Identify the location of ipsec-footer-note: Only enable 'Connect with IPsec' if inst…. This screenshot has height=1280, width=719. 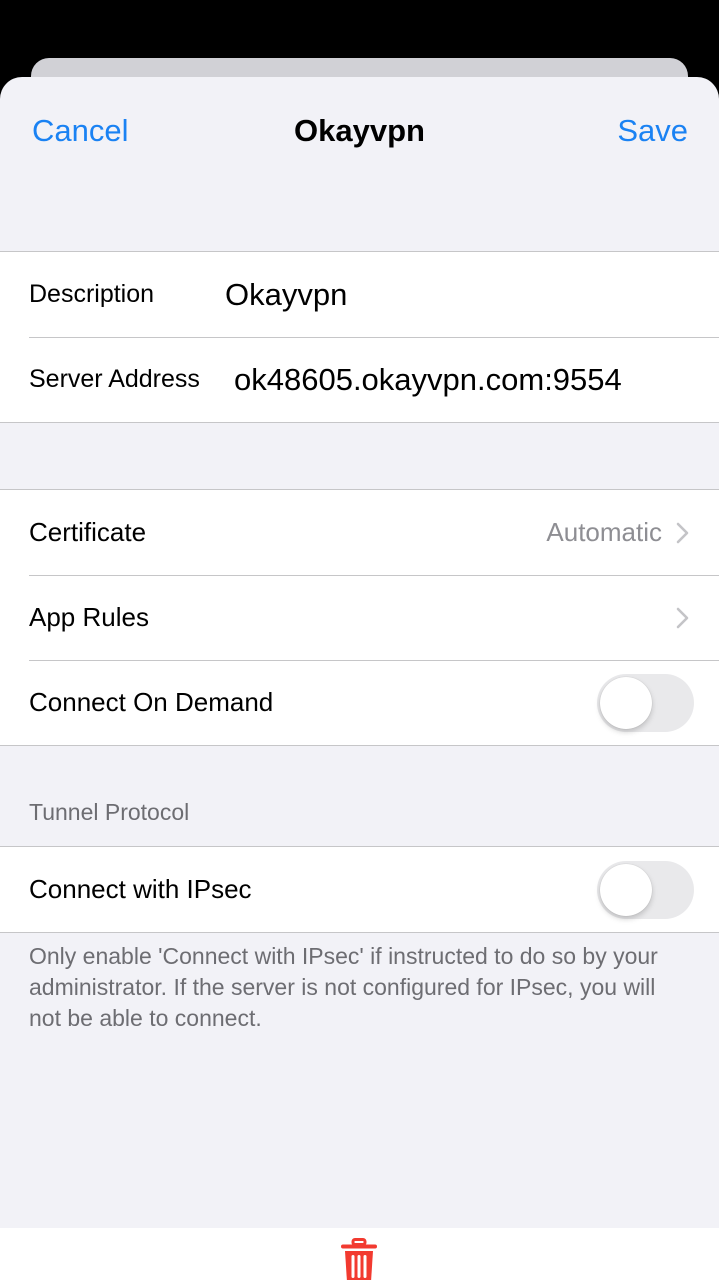
(343, 987).